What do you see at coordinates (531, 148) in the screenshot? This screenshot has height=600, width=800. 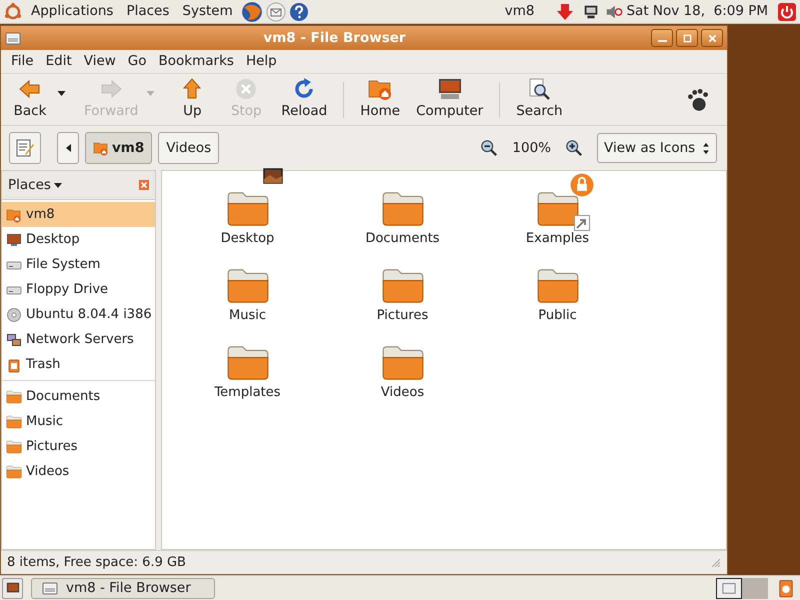 I see `zoom-level: 100%` at bounding box center [531, 148].